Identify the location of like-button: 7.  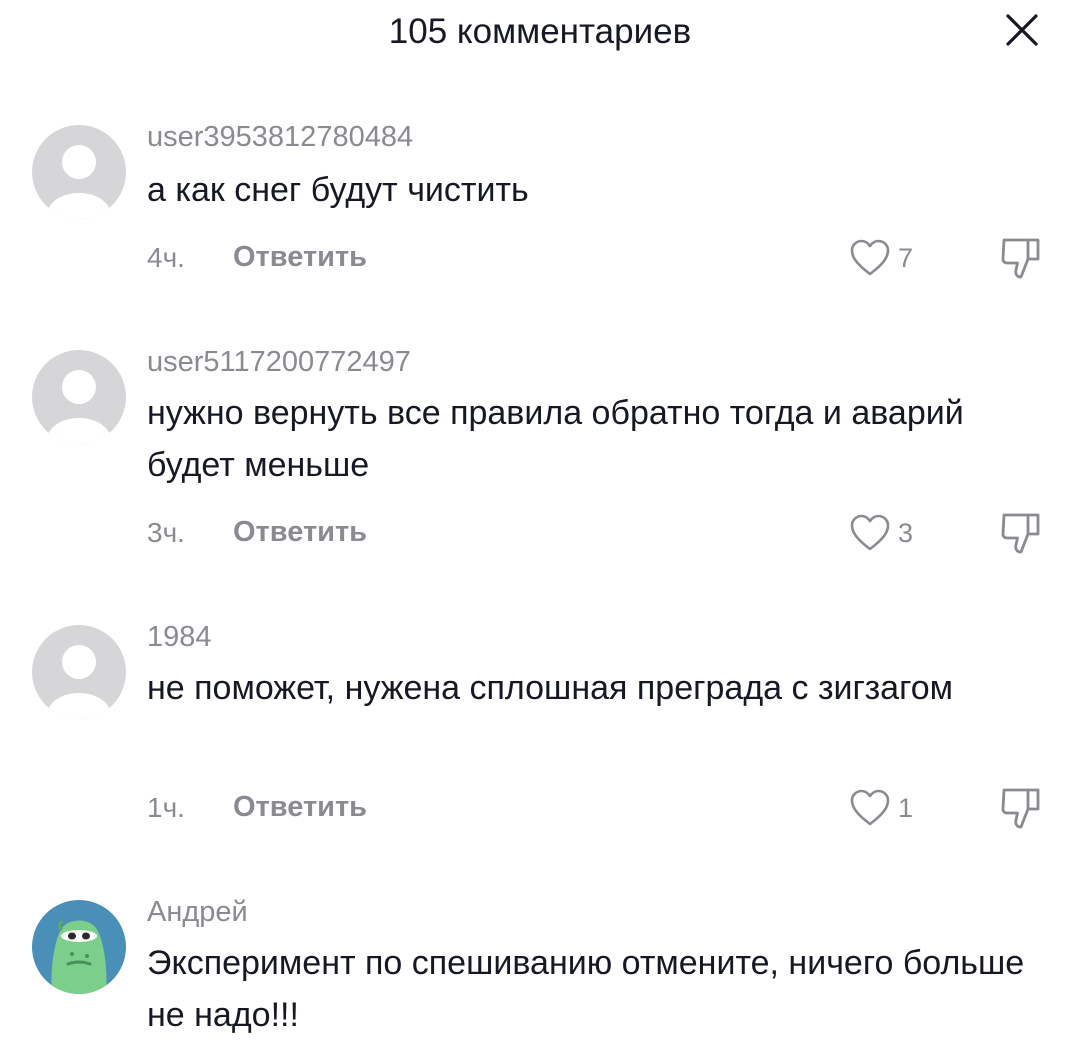
(880, 258).